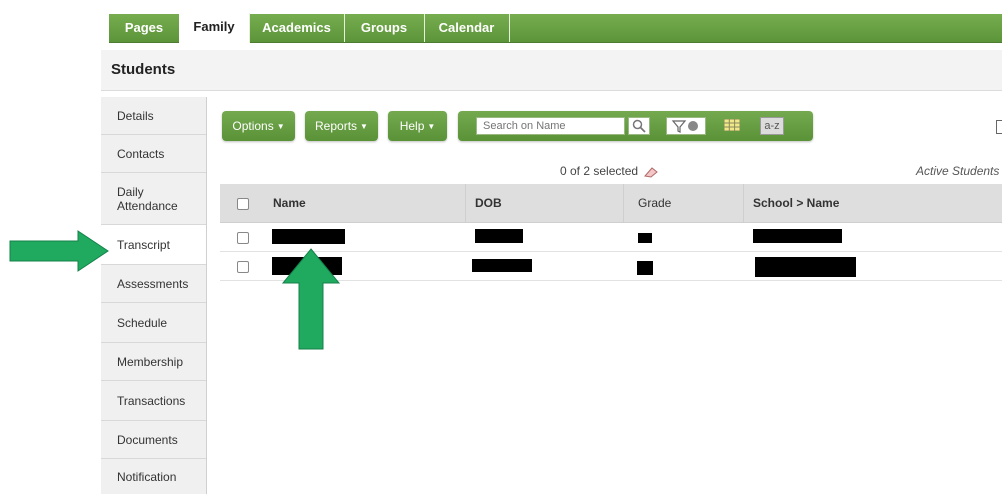 Image resolution: width=1002 pixels, height=494 pixels. Describe the element at coordinates (957, 171) in the screenshot. I see `filter-label: Active Students` at that location.